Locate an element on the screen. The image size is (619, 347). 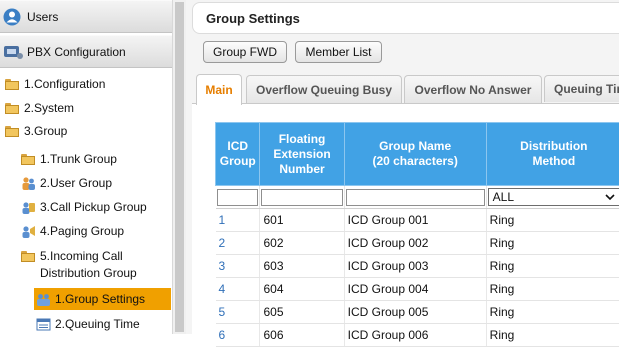
extension-cell: 604 is located at coordinates (302, 289).